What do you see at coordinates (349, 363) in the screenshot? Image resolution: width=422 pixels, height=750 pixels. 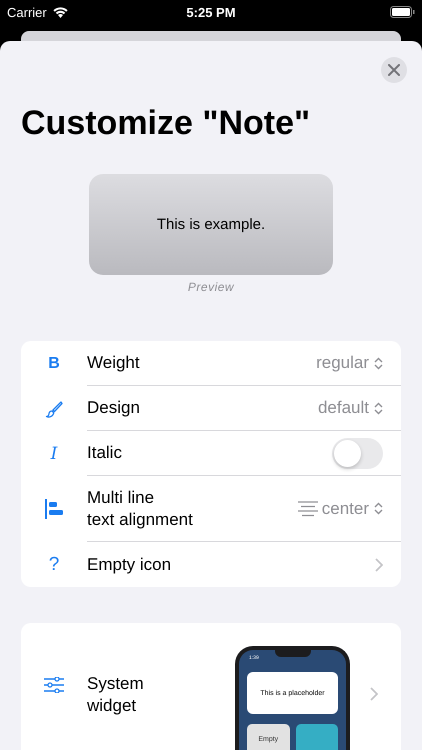 I see `value-picker: regular` at bounding box center [349, 363].